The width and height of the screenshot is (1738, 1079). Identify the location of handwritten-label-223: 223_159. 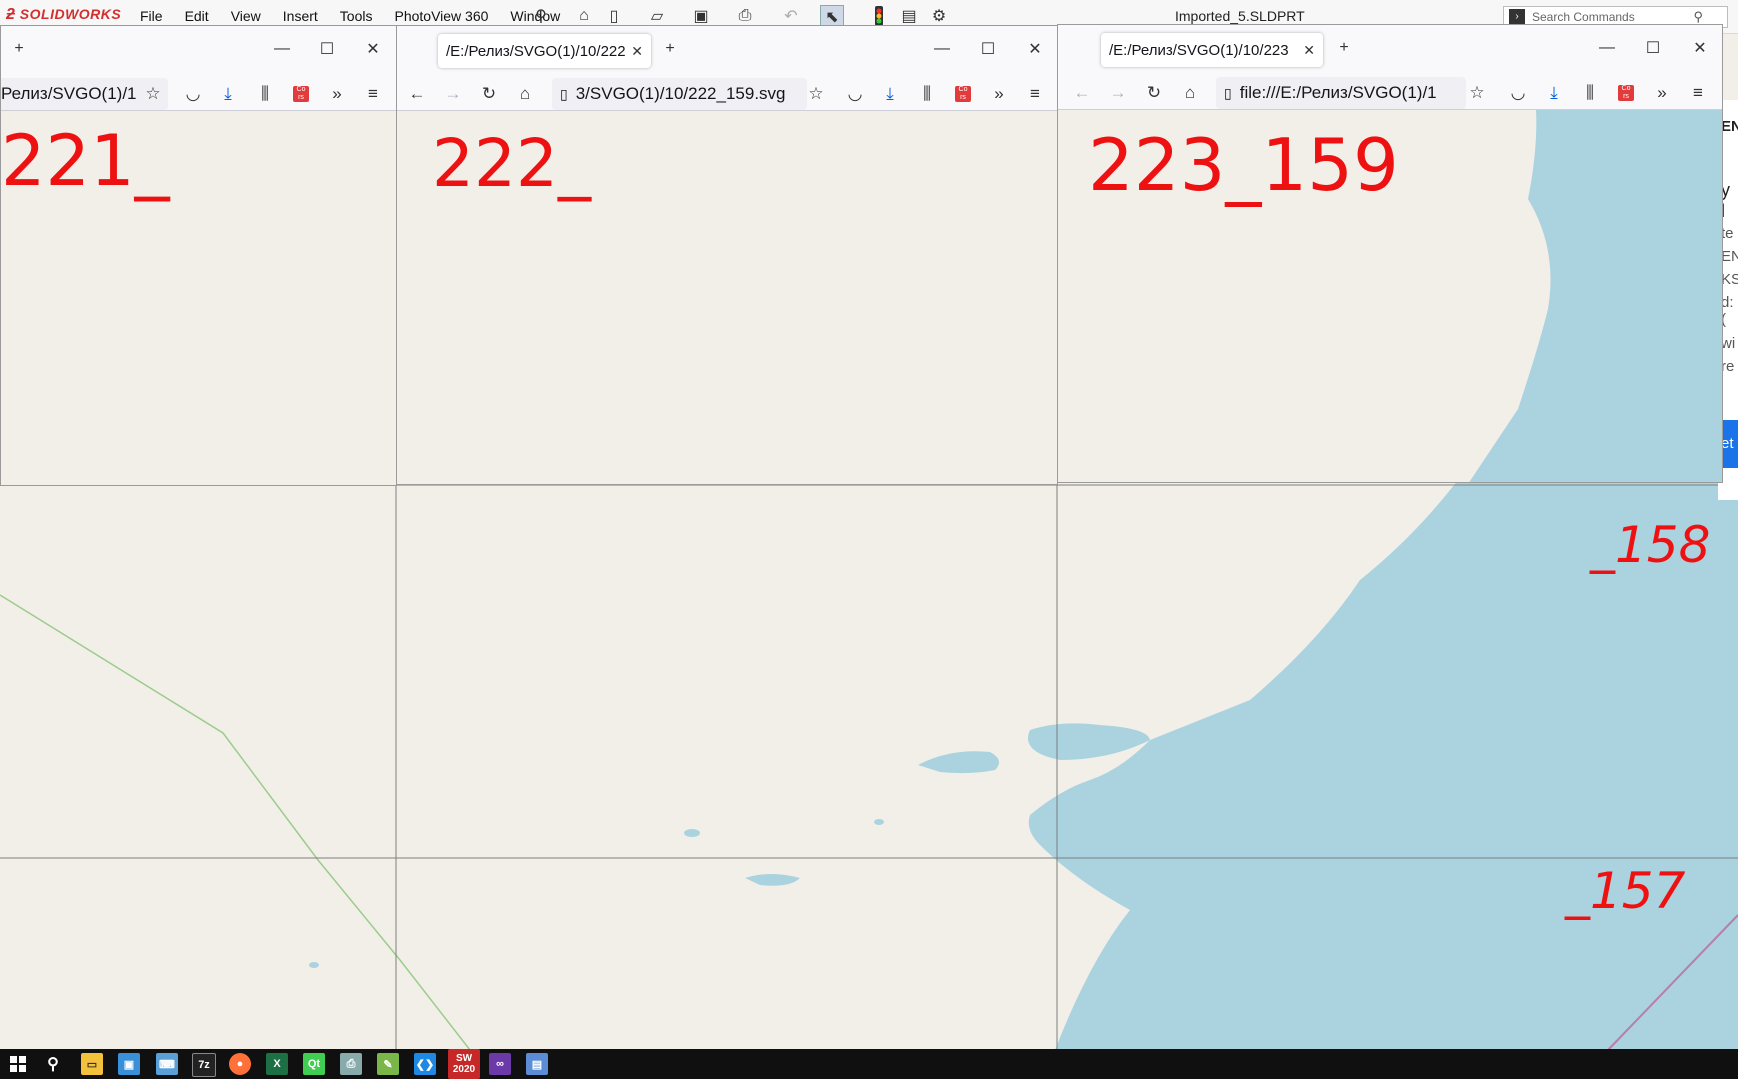
(1243, 165).